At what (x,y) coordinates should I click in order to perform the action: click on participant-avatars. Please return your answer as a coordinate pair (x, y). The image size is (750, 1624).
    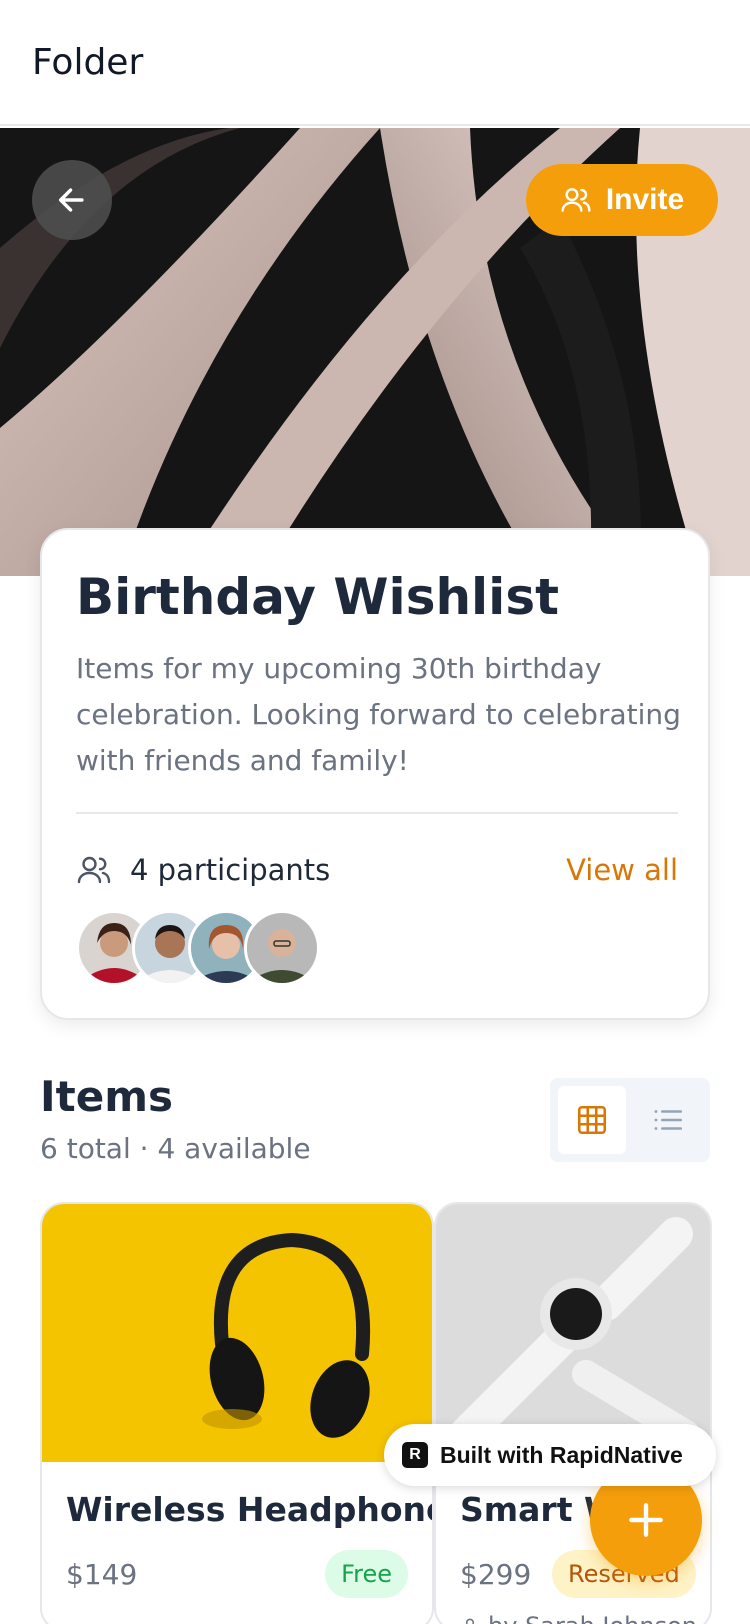
    Looking at the image, I should click on (198, 949).